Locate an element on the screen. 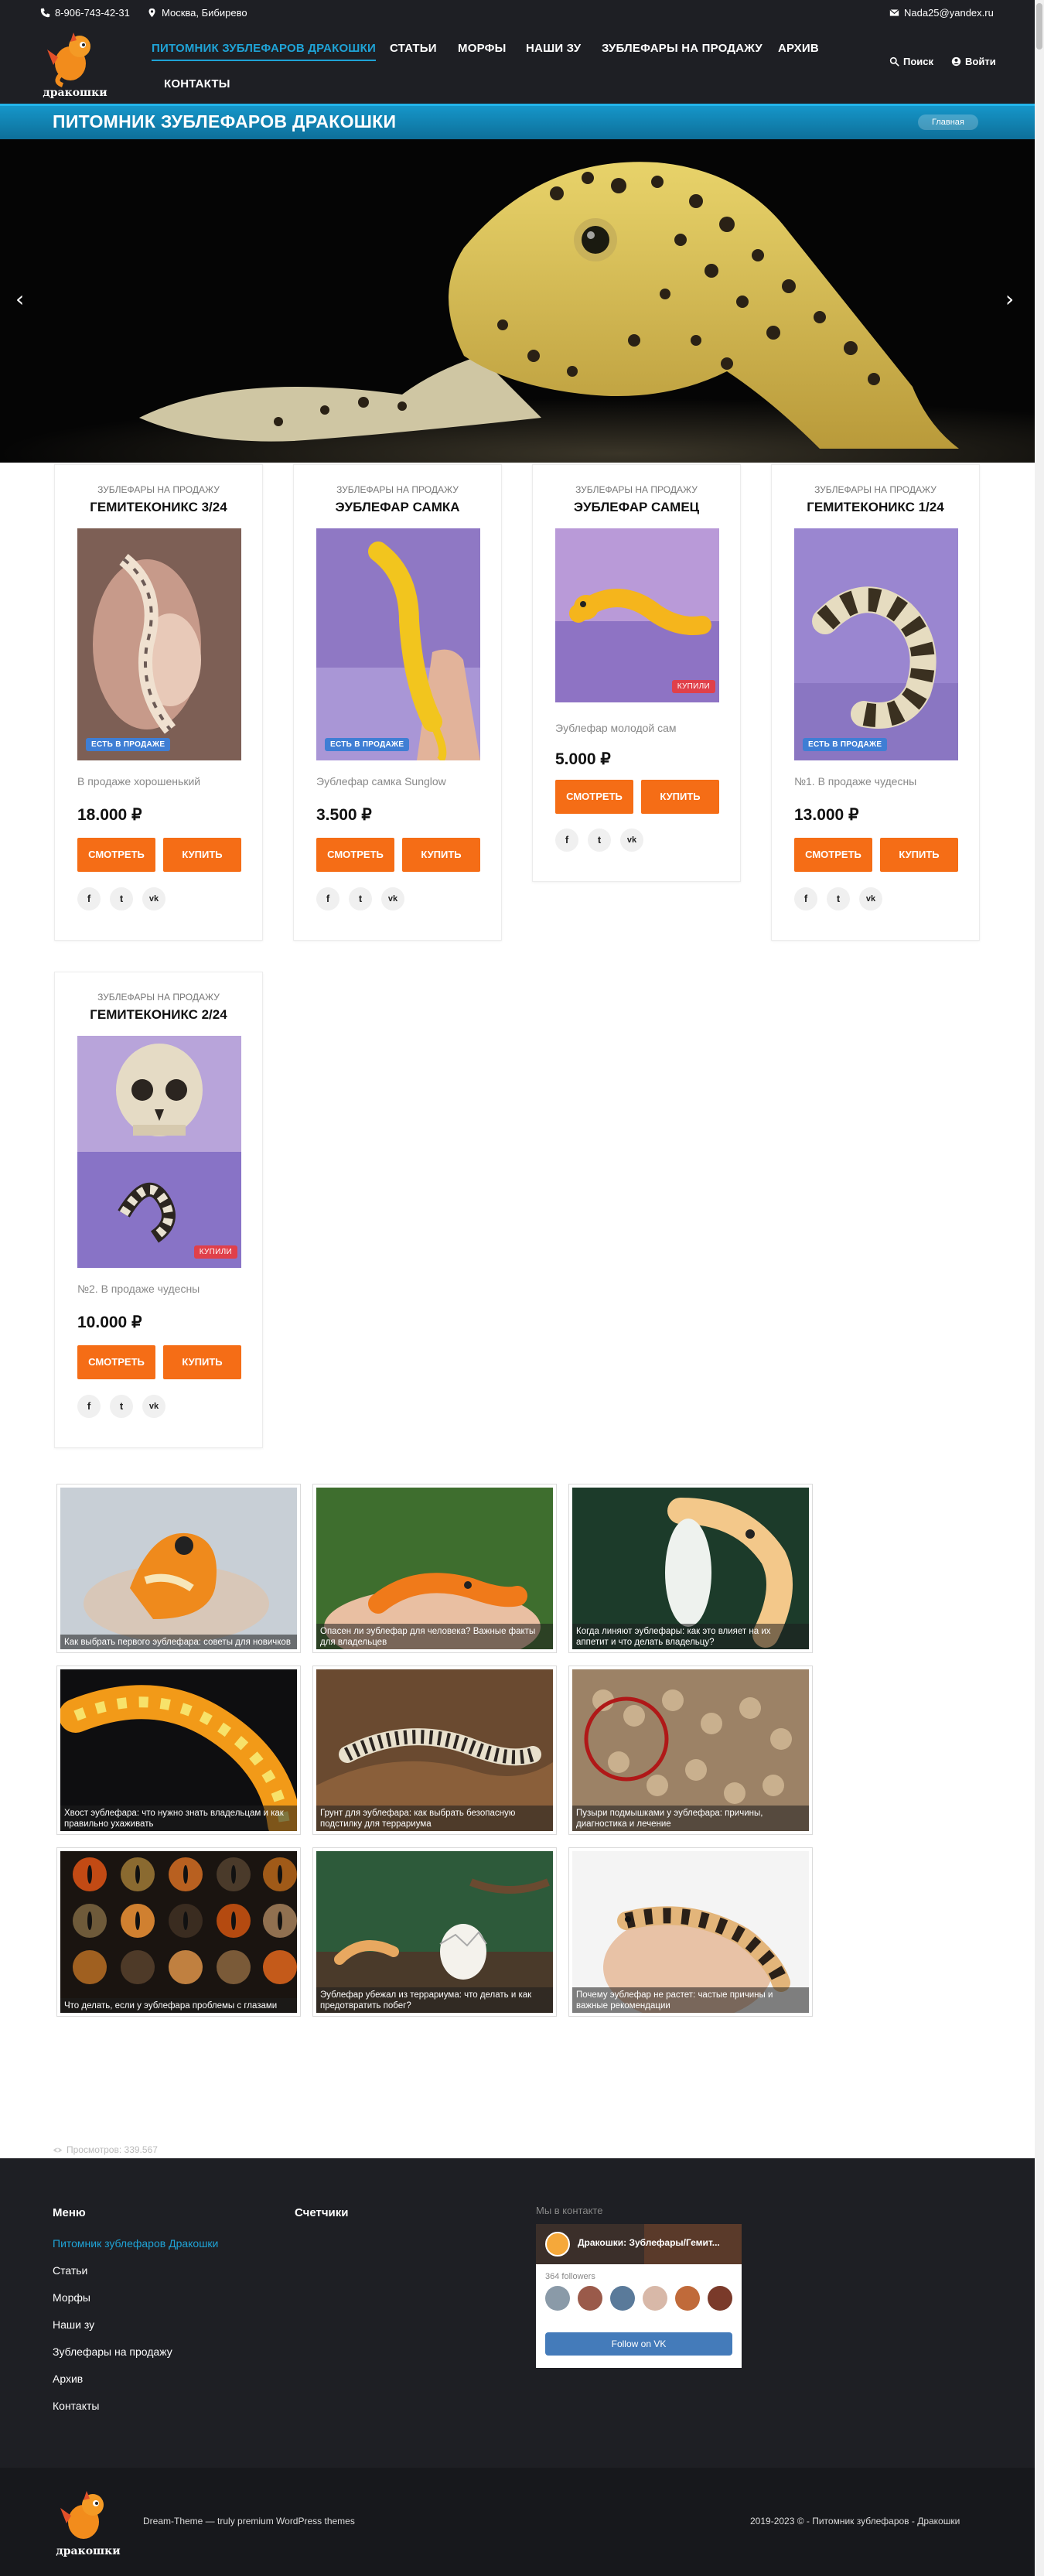 The height and width of the screenshot is (2576, 1044). email-contact: Nada25@yandex.ru is located at coordinates (941, 13).